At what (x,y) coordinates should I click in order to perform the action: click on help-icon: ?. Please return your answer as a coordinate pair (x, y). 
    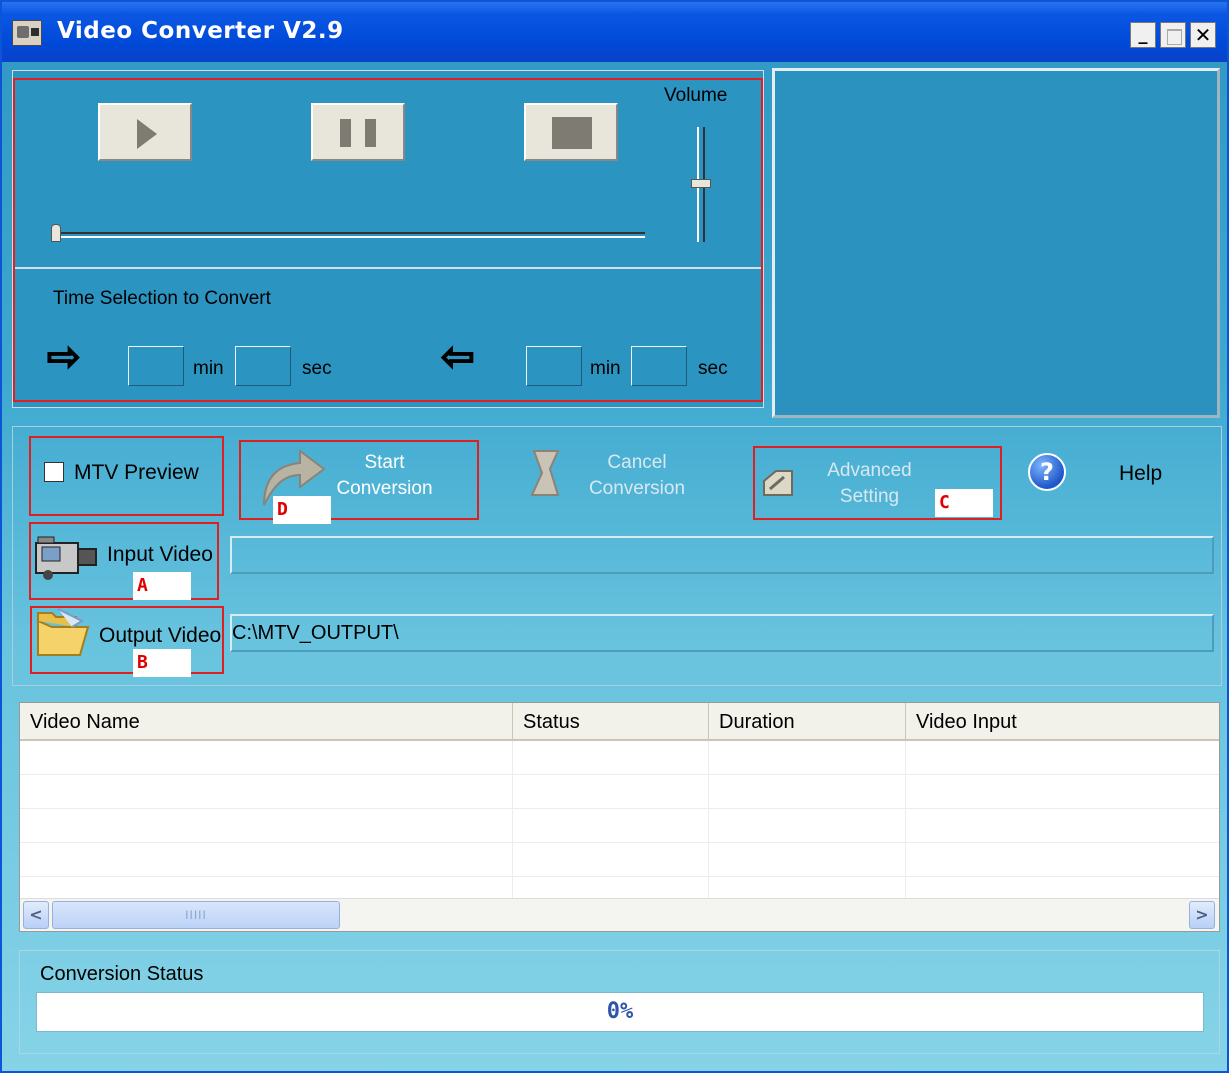
    Looking at the image, I should click on (1047, 472).